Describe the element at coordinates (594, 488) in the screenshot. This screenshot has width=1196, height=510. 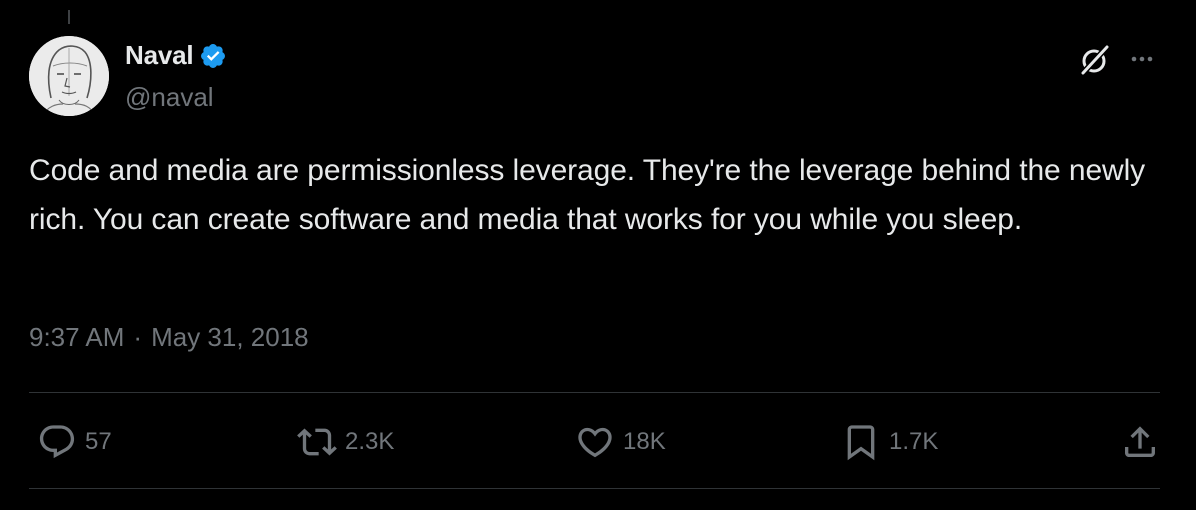
I see `divider-bottom` at that location.